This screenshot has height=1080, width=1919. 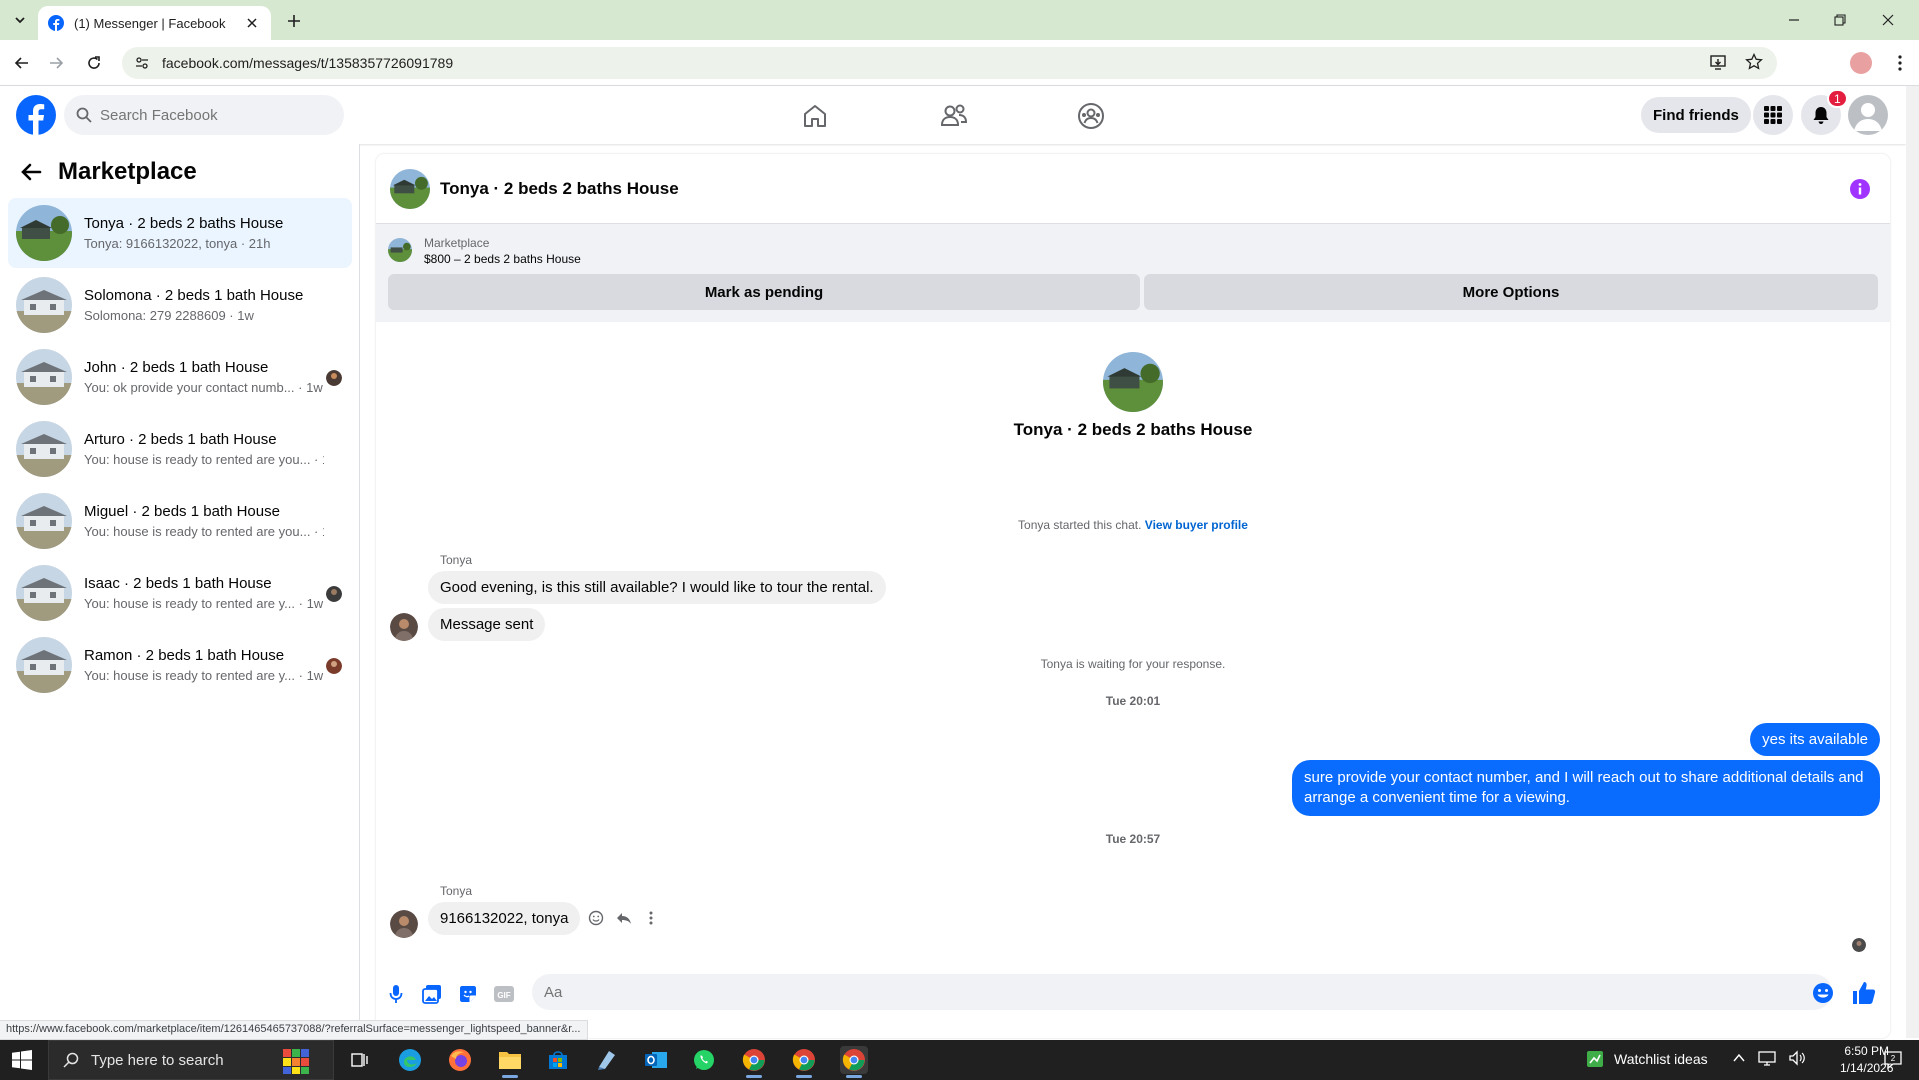 What do you see at coordinates (1868, 115) in the screenshot?
I see `account-avatar` at bounding box center [1868, 115].